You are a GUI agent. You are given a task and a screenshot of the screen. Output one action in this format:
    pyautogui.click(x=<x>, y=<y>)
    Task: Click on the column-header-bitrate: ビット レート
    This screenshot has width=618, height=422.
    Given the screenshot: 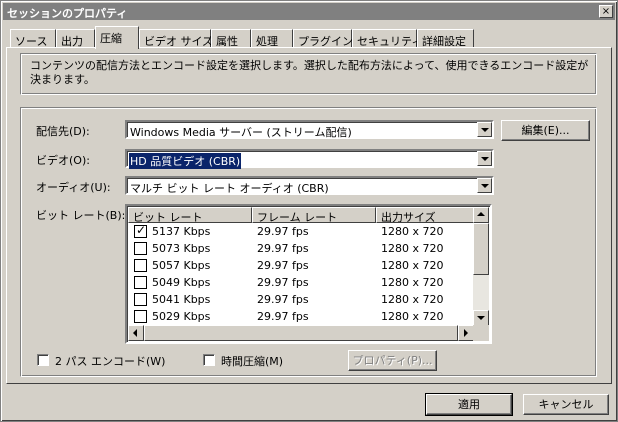 What is the action you would take?
    pyautogui.click(x=190, y=215)
    